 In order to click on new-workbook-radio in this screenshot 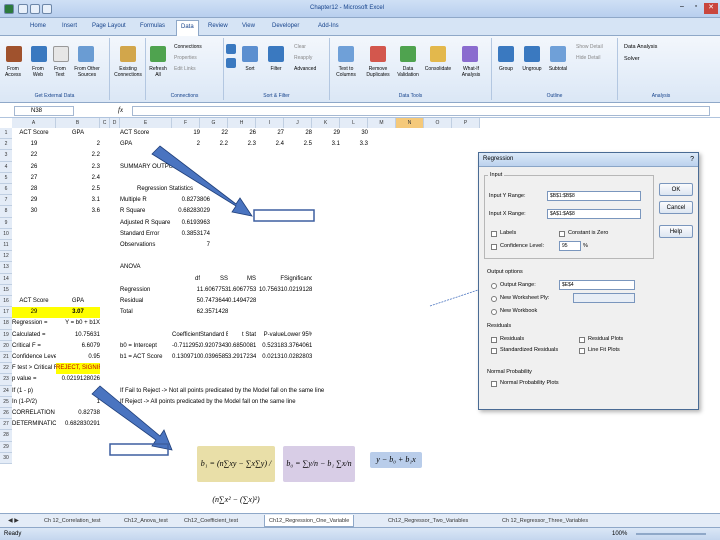, I will do `click(494, 312)`.